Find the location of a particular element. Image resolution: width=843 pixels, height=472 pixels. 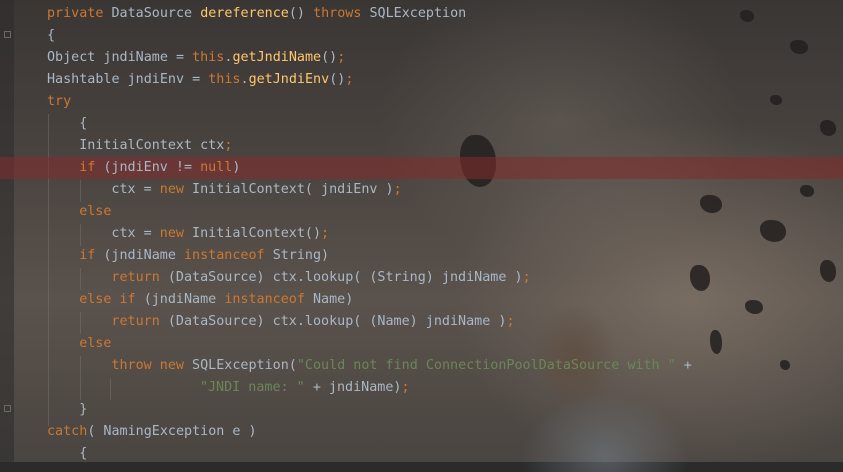

code-line: try is located at coordinates (421, 102).